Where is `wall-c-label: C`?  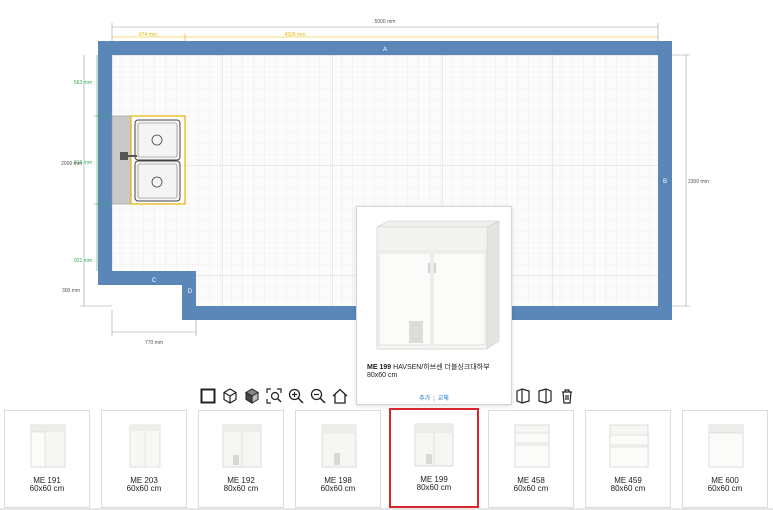
wall-c-label: C is located at coordinates (154, 281).